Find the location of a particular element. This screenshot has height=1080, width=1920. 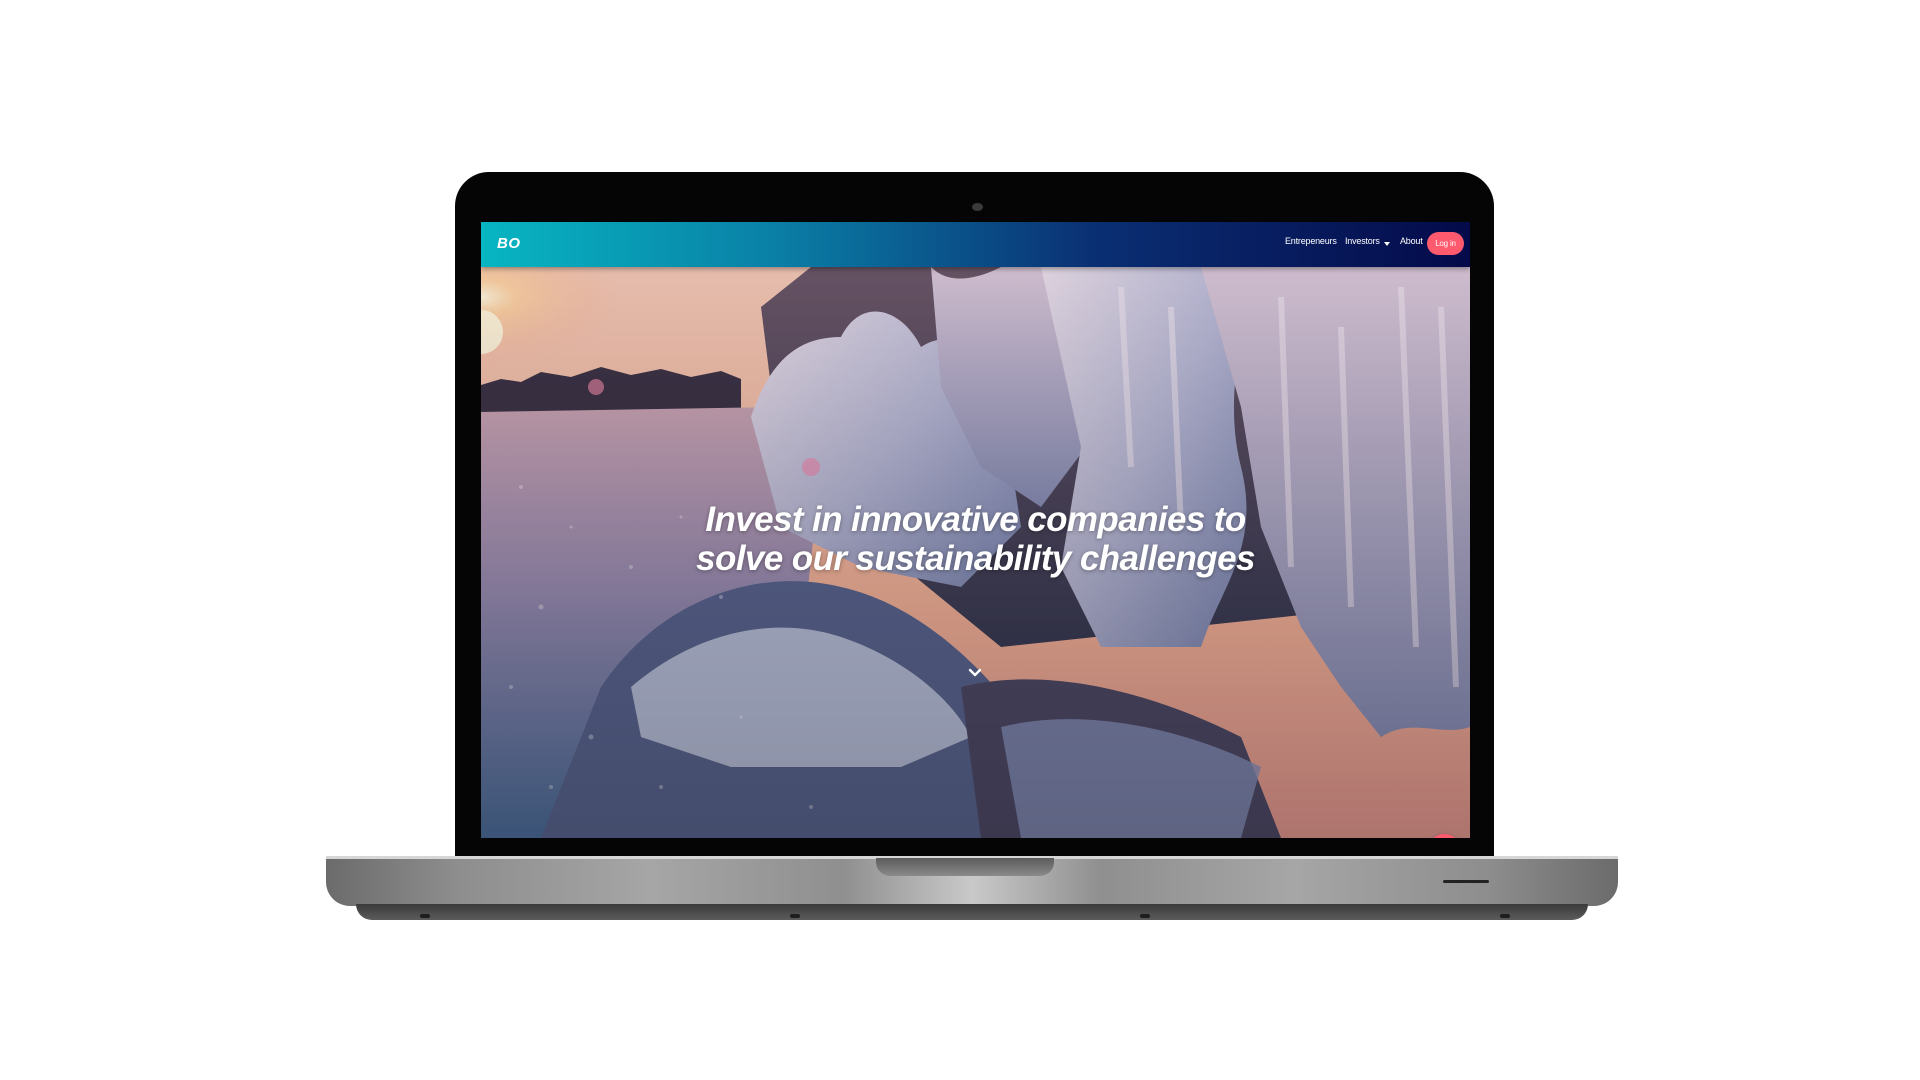

nav-link-about: About is located at coordinates (1411, 241).